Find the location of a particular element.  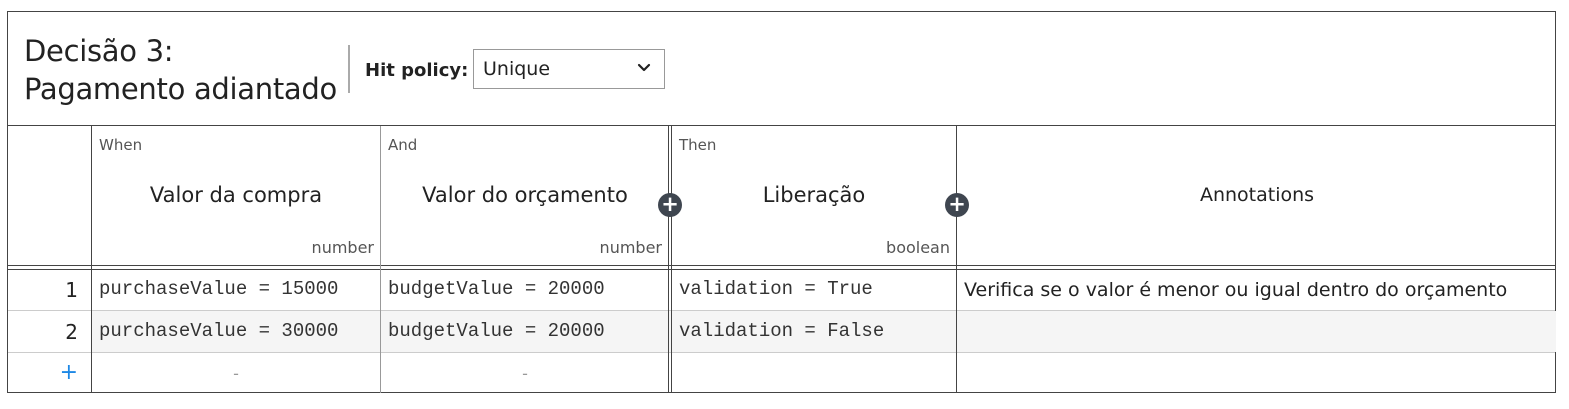

hit-policy-value: Unique is located at coordinates (517, 69).